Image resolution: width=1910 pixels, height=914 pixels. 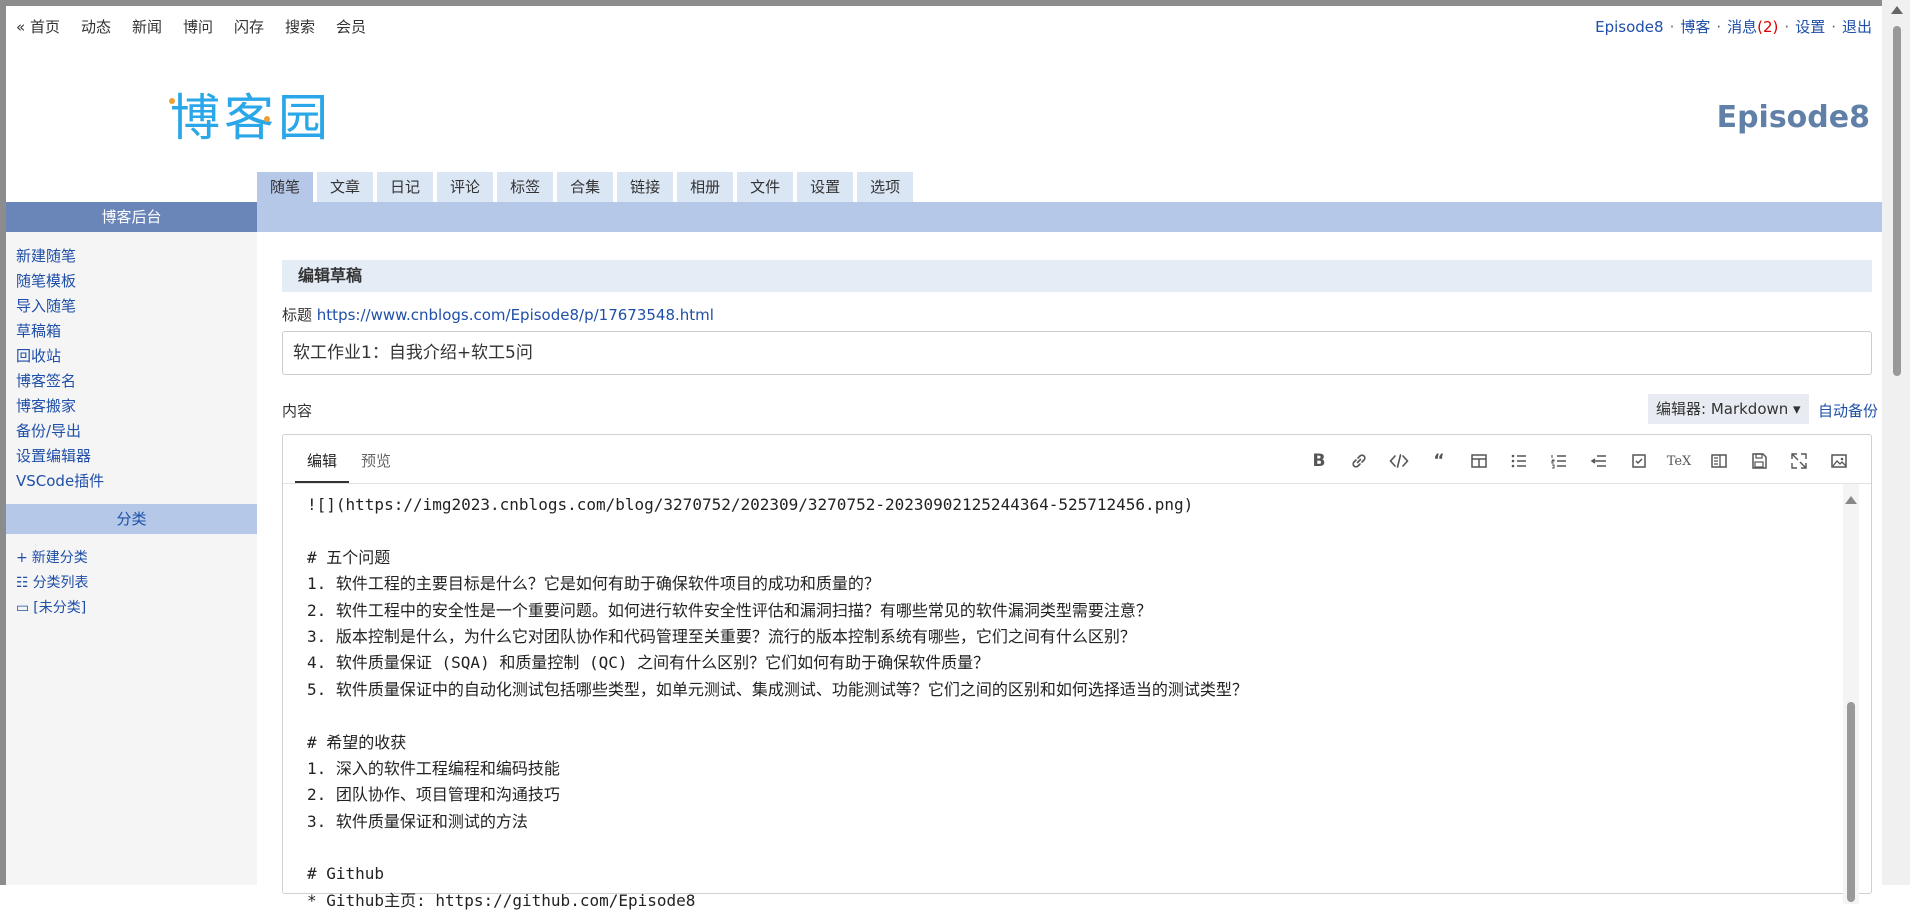 I want to click on nav-flash-link: 闪存, so click(x=249, y=26).